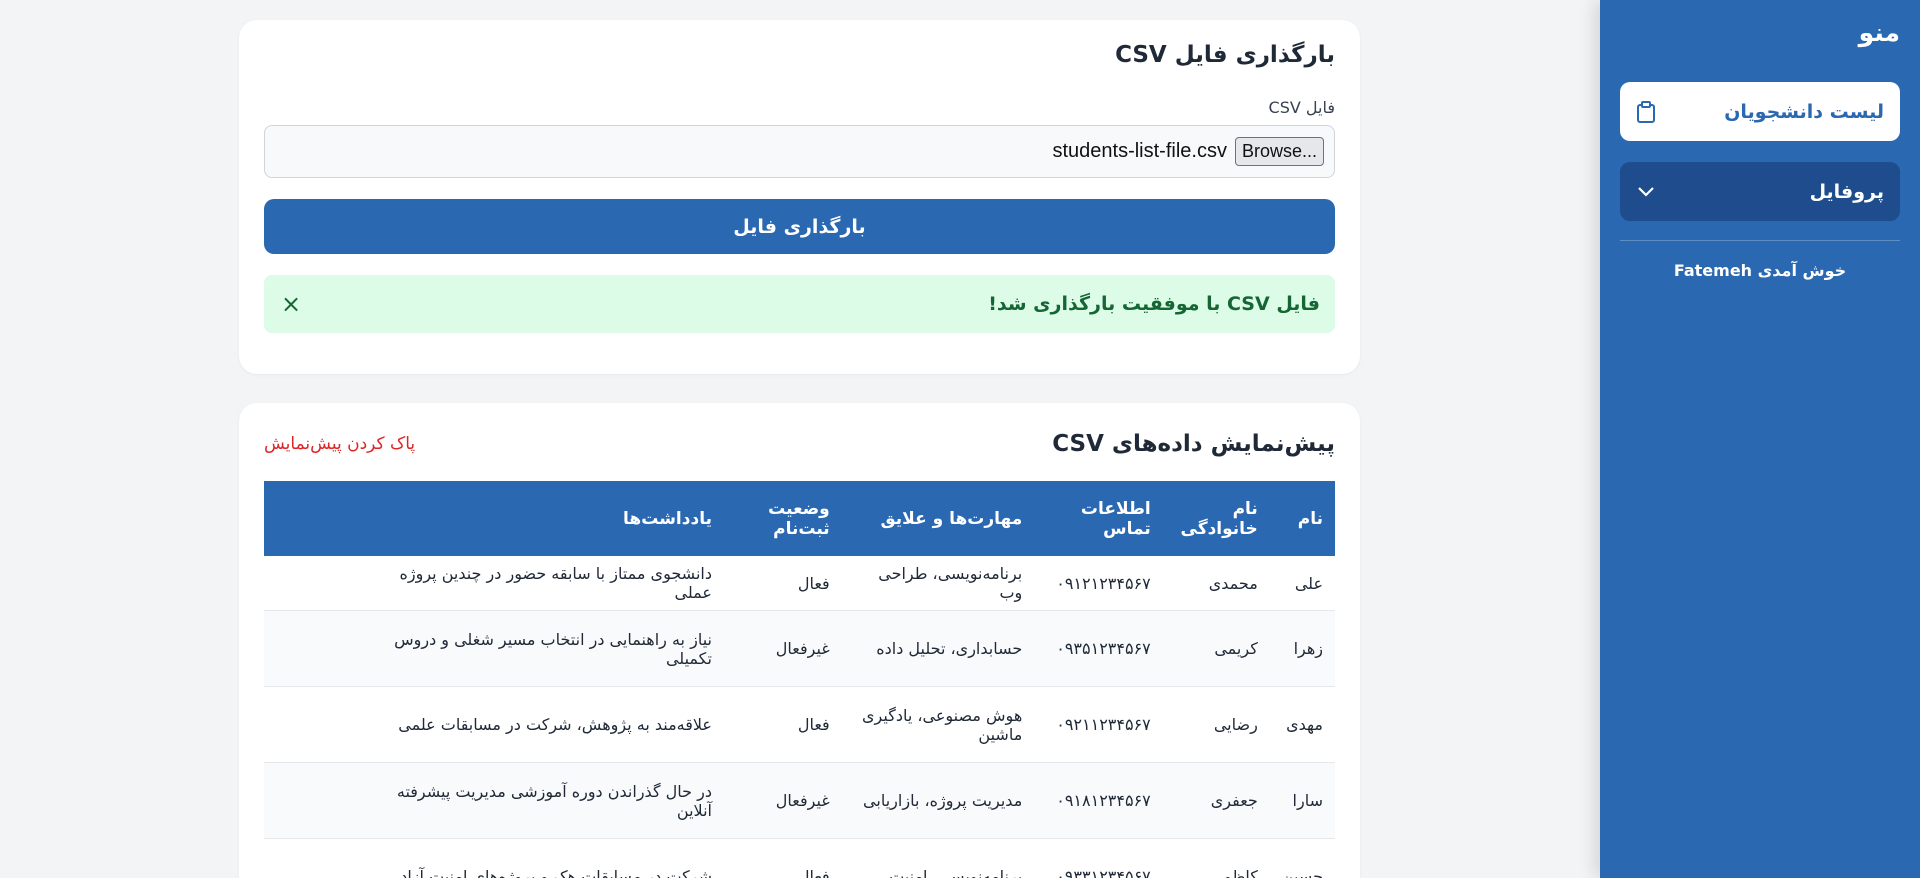 The height and width of the screenshot is (878, 1920). What do you see at coordinates (1115, 518) in the screenshot?
I see `column-header: اطلاعات تماس` at bounding box center [1115, 518].